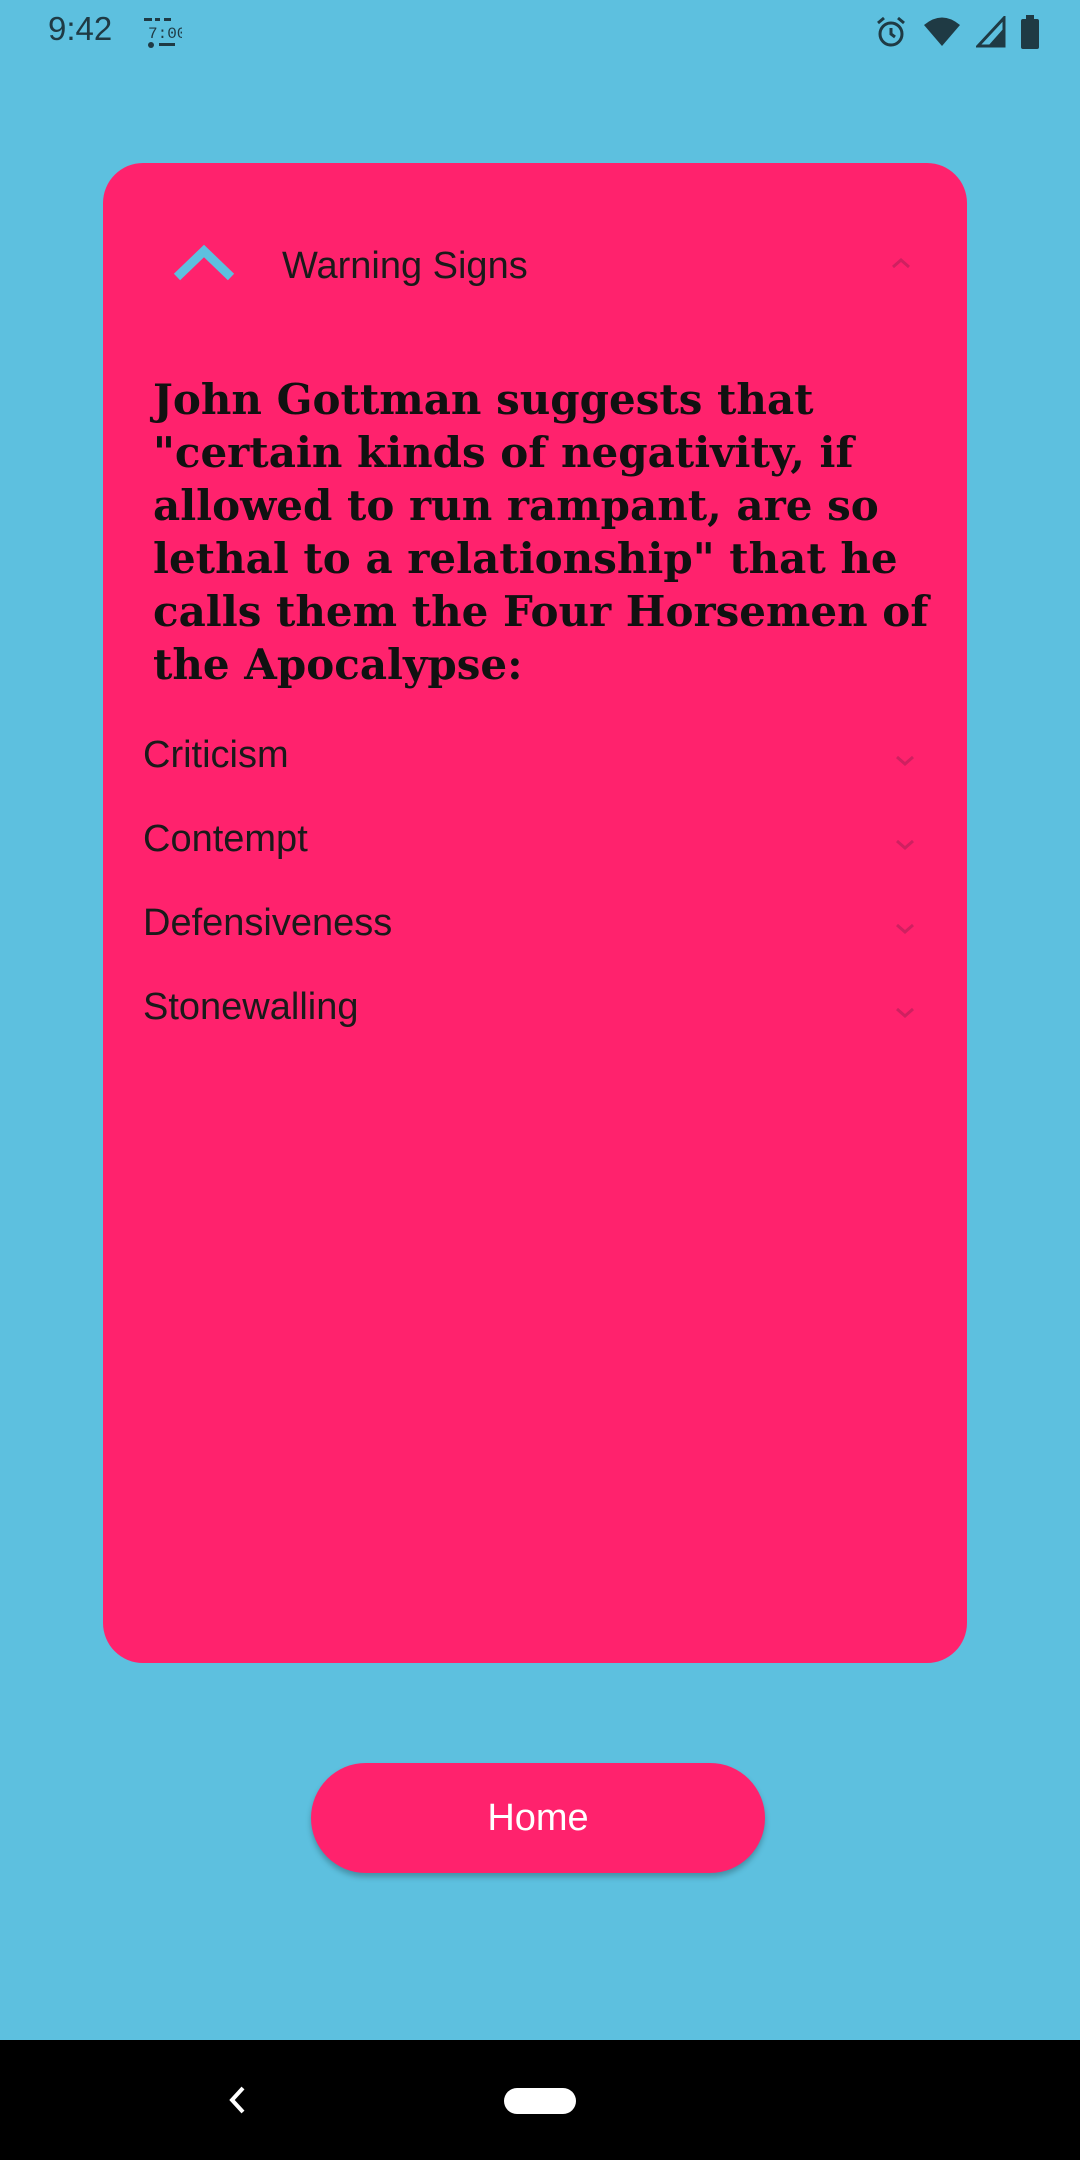 Image resolution: width=1080 pixels, height=2160 pixels. I want to click on battery-icon, so click(1030, 32).